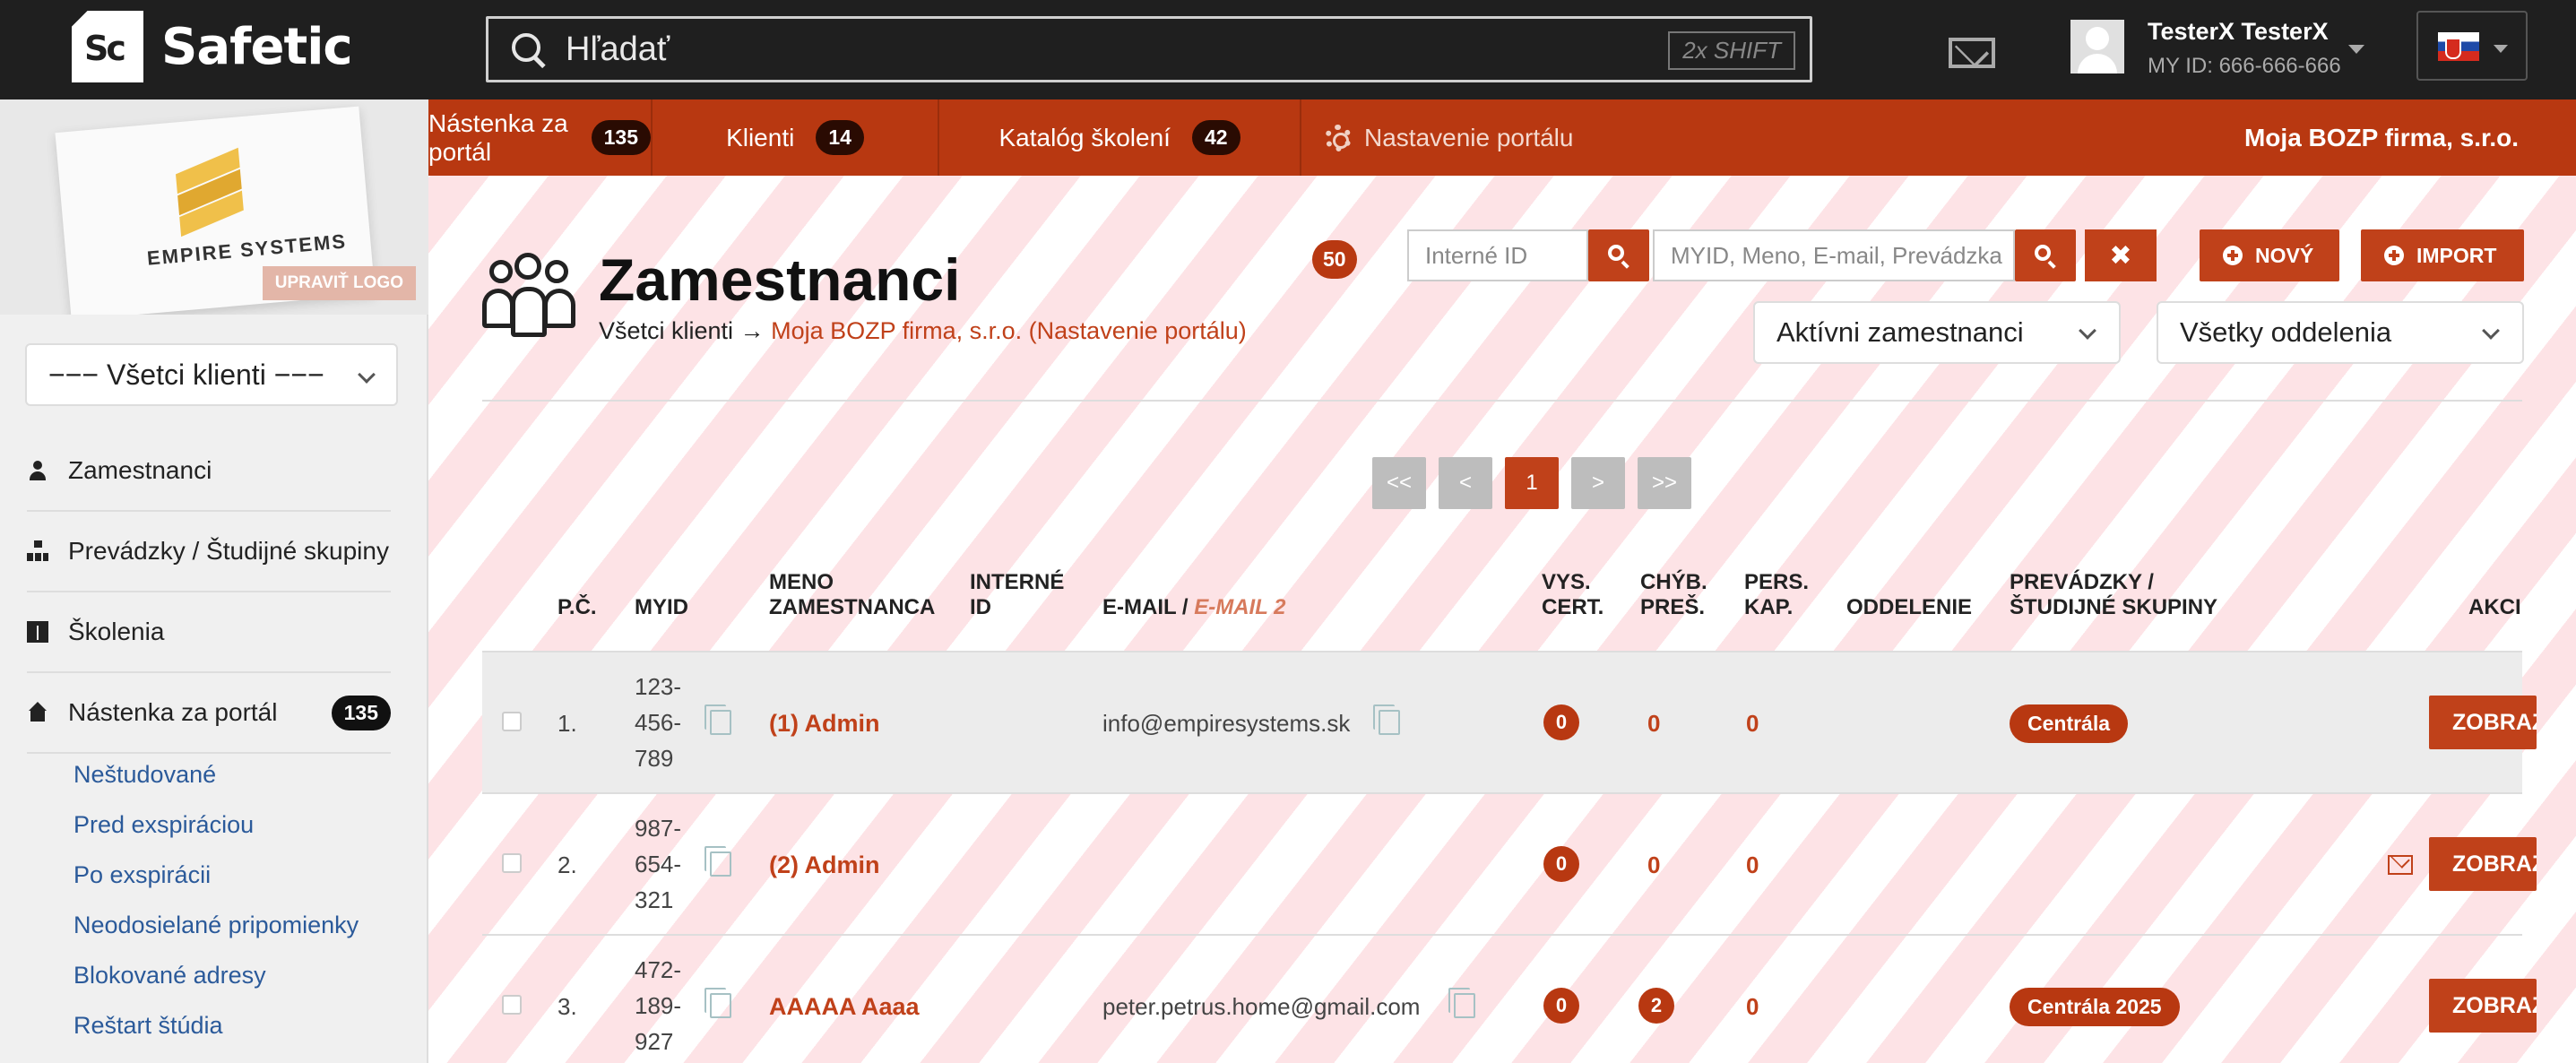  What do you see at coordinates (1193, 607) in the screenshot?
I see `col-email: E-MAIL / E-MAIL 2` at bounding box center [1193, 607].